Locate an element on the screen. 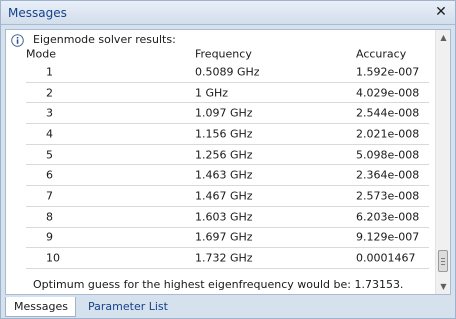 The image size is (456, 319). table-row: 5 1.256 GHz 5.098e-008 is located at coordinates (227, 155).